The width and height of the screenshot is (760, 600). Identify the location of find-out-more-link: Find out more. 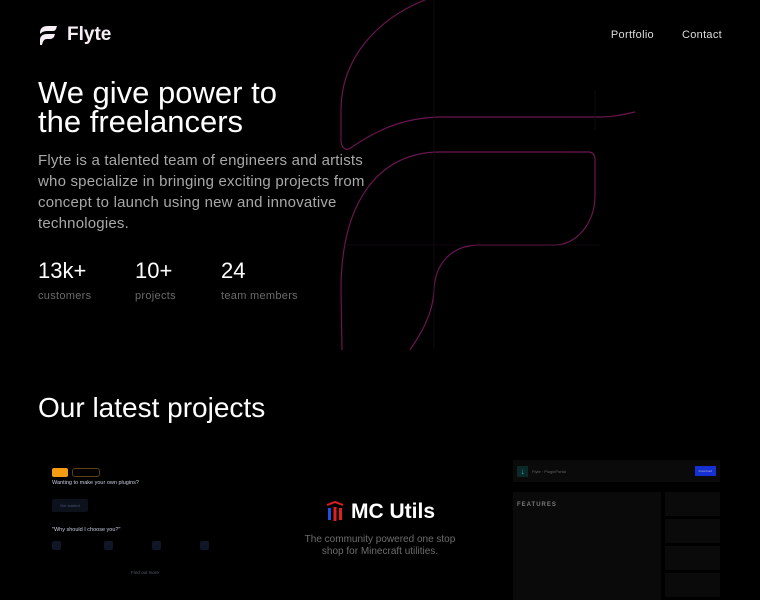
(145, 572).